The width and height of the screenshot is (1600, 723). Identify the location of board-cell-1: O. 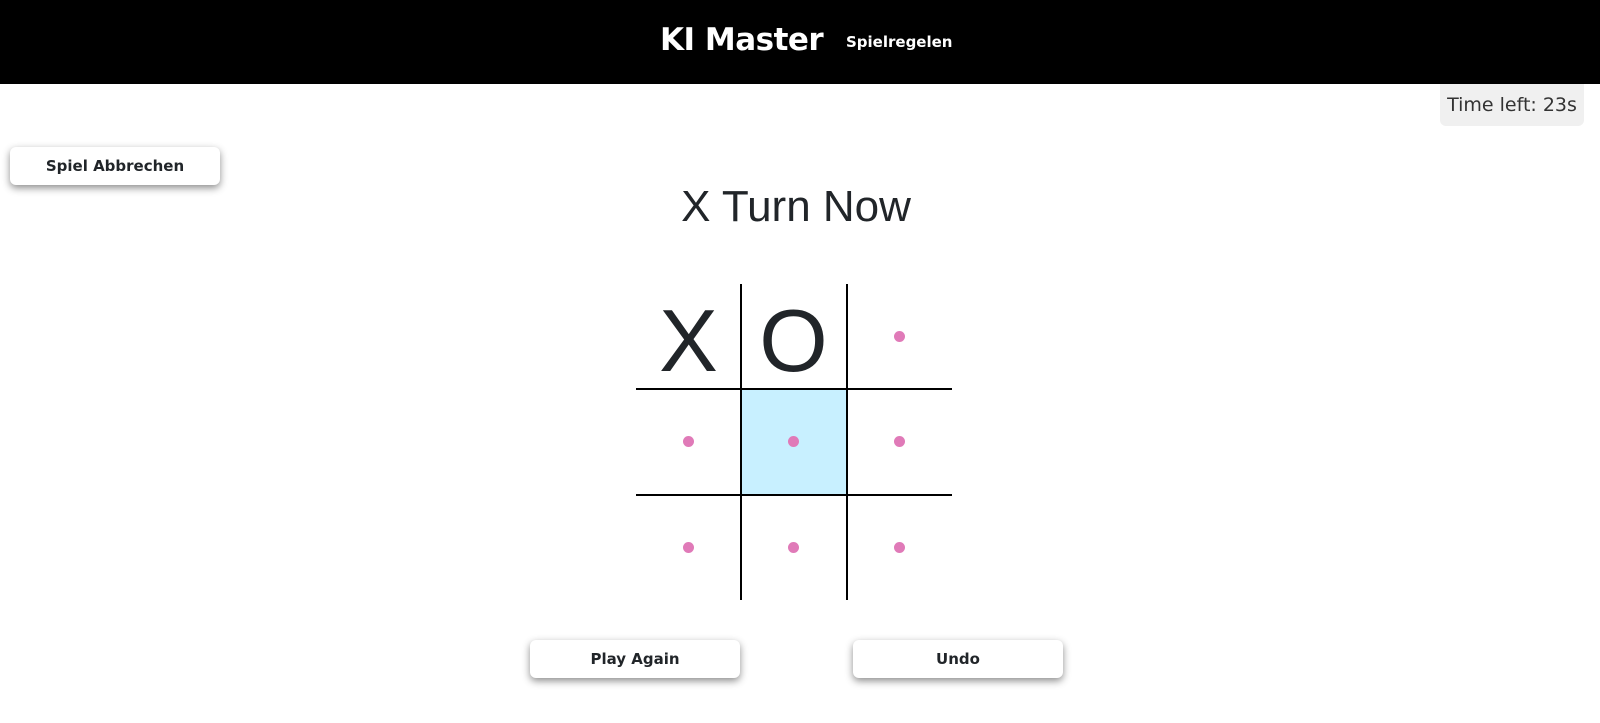
(793, 336).